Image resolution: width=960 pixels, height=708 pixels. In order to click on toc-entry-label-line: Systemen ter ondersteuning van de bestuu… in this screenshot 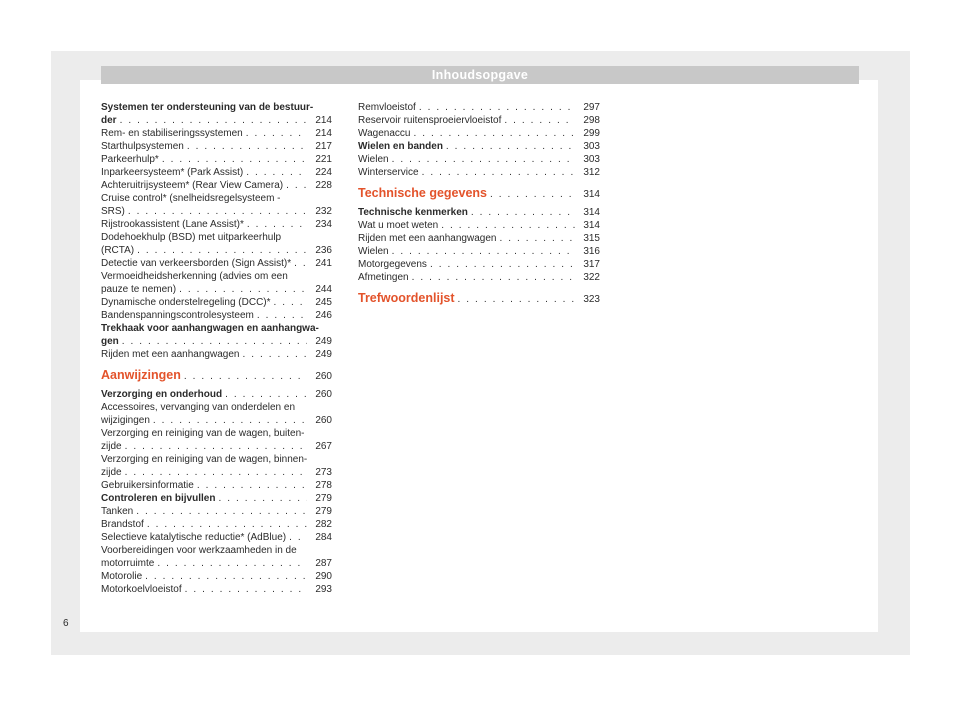, I will do `click(216, 107)`.